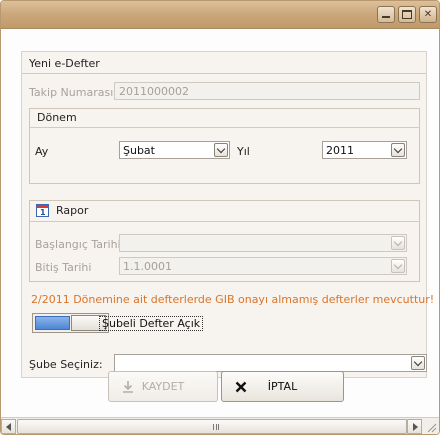 The height and width of the screenshot is (435, 440). What do you see at coordinates (42, 210) in the screenshot?
I see `calendar-icon: 1` at bounding box center [42, 210].